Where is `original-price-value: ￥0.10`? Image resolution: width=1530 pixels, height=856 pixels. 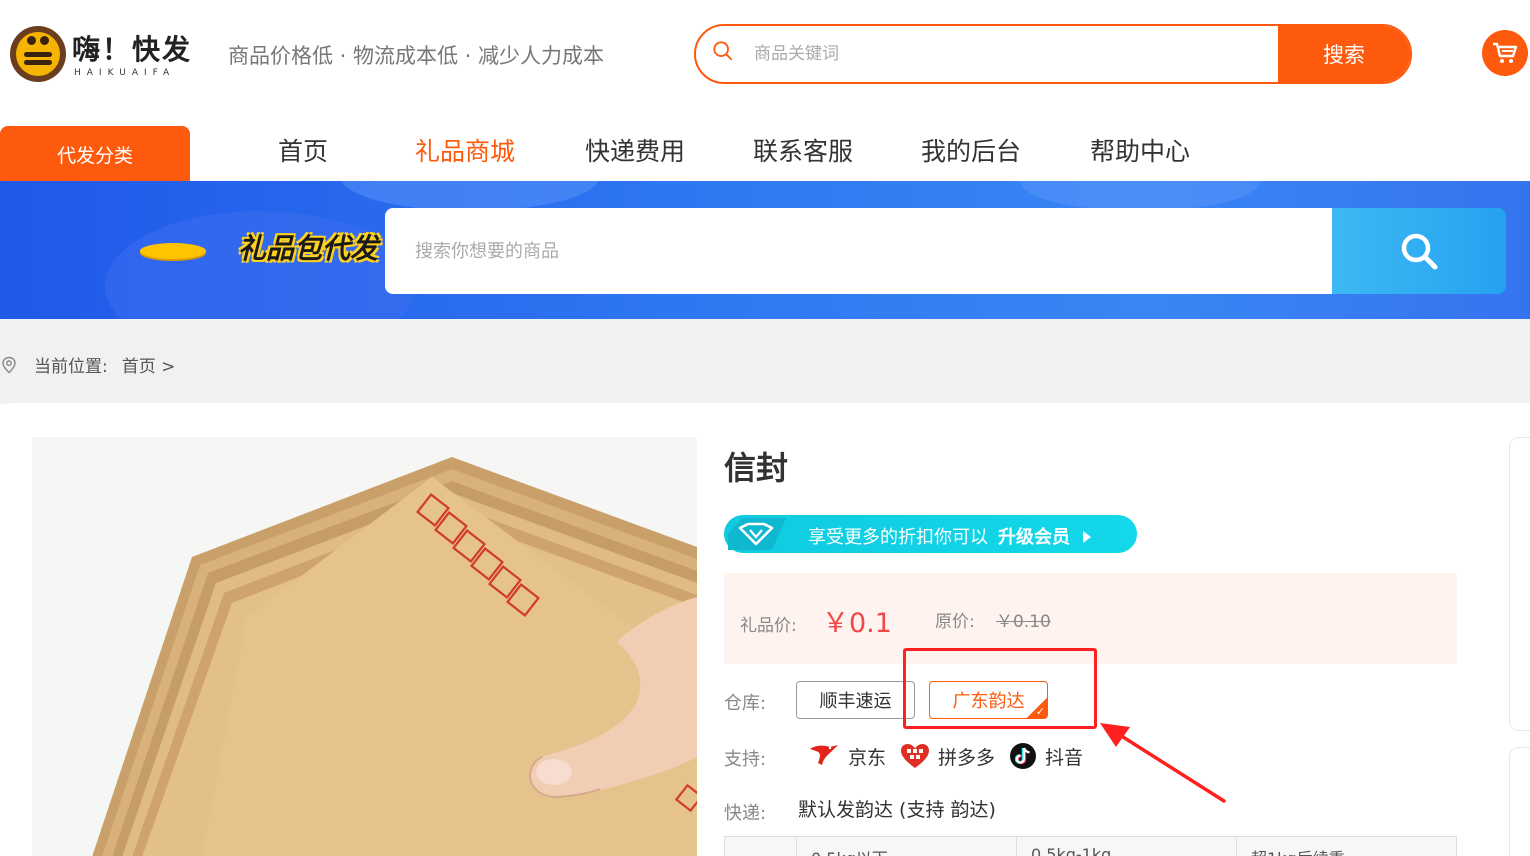 original-price-value: ￥0.10 is located at coordinates (1023, 622).